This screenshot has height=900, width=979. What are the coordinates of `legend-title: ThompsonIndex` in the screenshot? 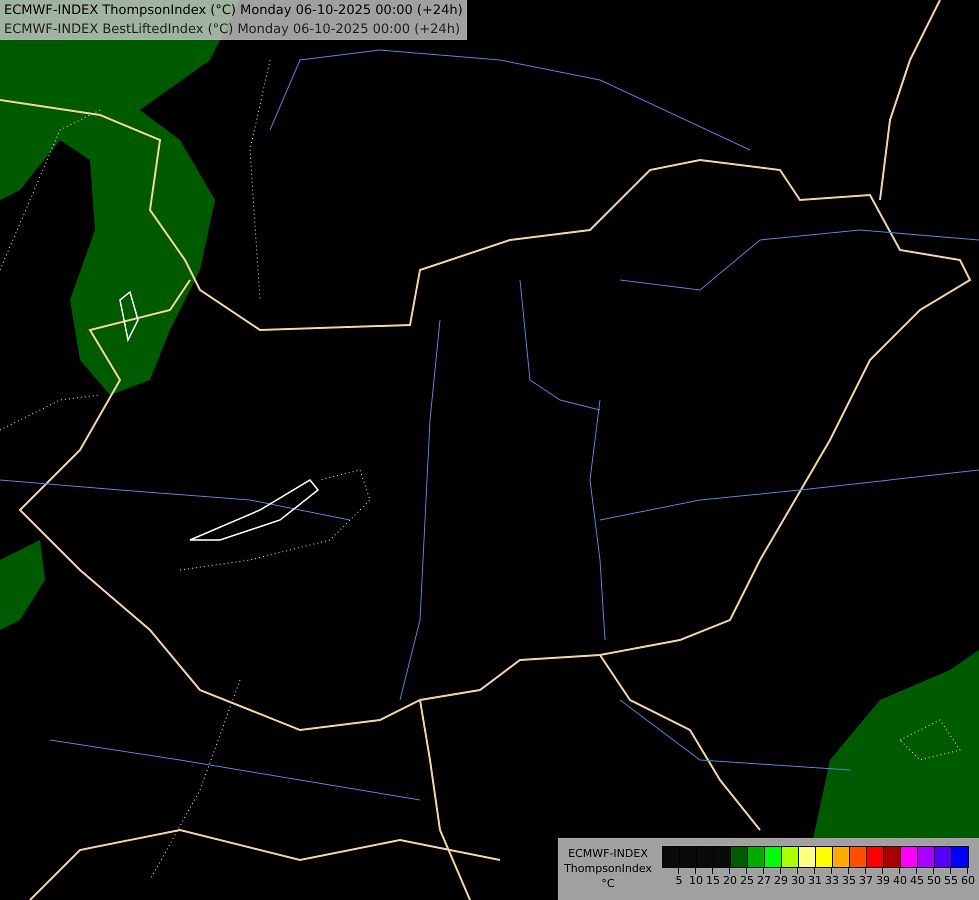 It's located at (608, 868).